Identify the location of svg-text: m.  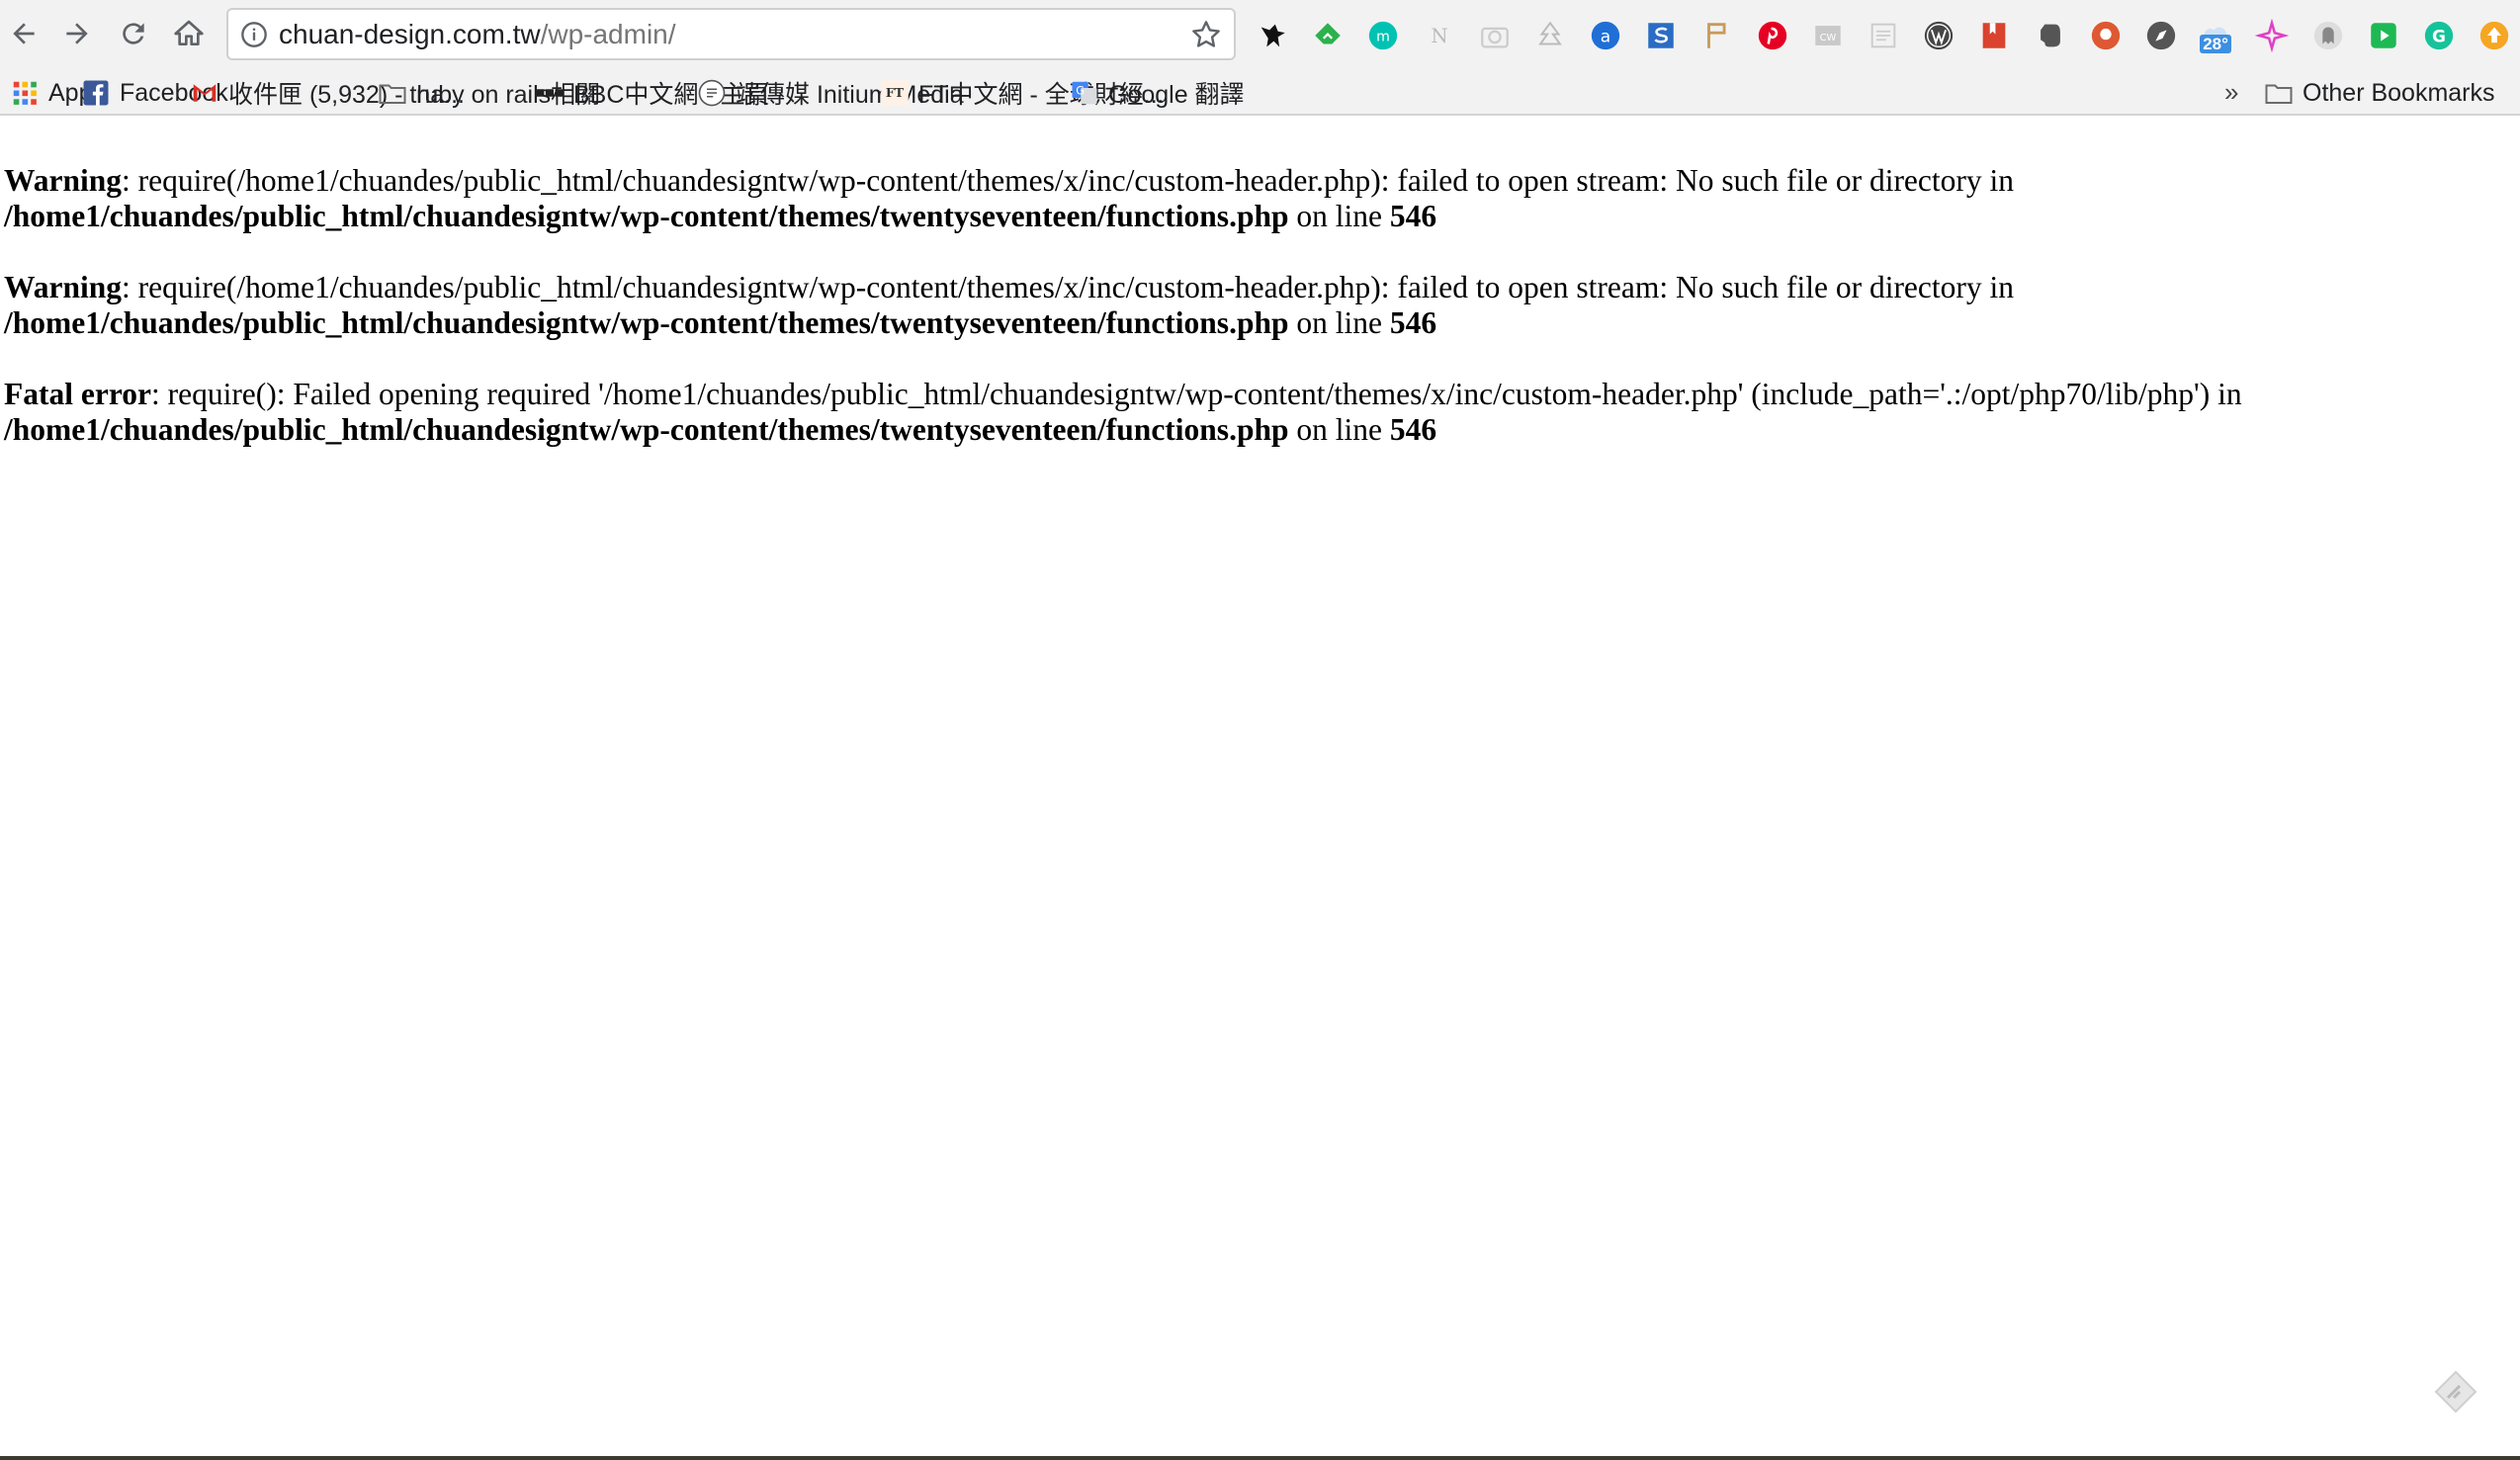
(1383, 37).